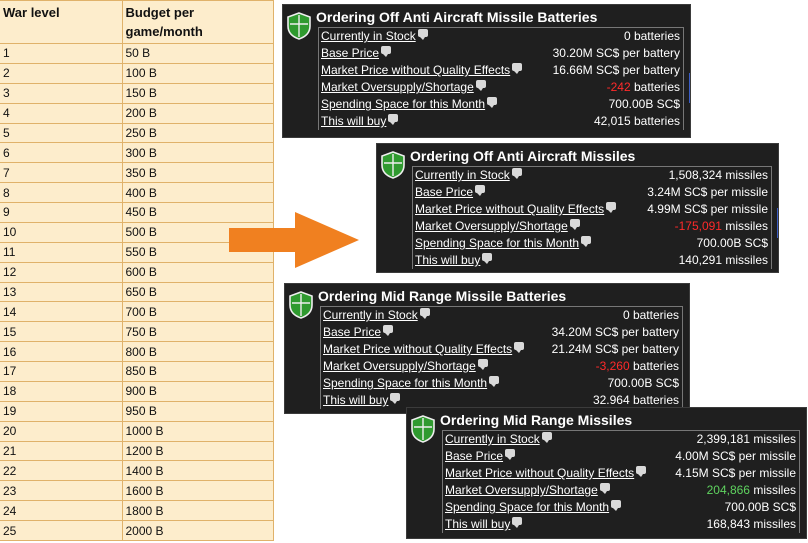 Image resolution: width=808 pixels, height=543 pixels. Describe the element at coordinates (615, 349) in the screenshot. I see `market-price-without-quality-effects-value: 21.24M SC$ per battery` at that location.